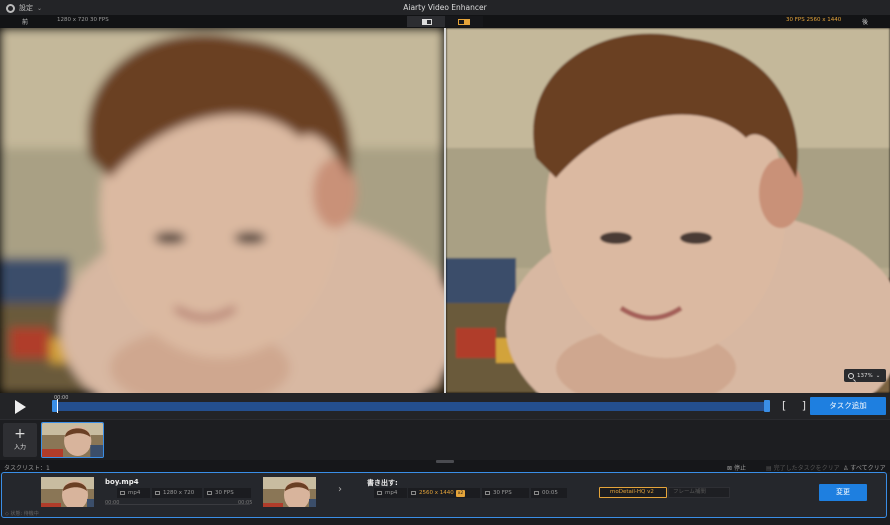 The height and width of the screenshot is (525, 890). I want to click on output-fps: 30 FPS, so click(505, 493).